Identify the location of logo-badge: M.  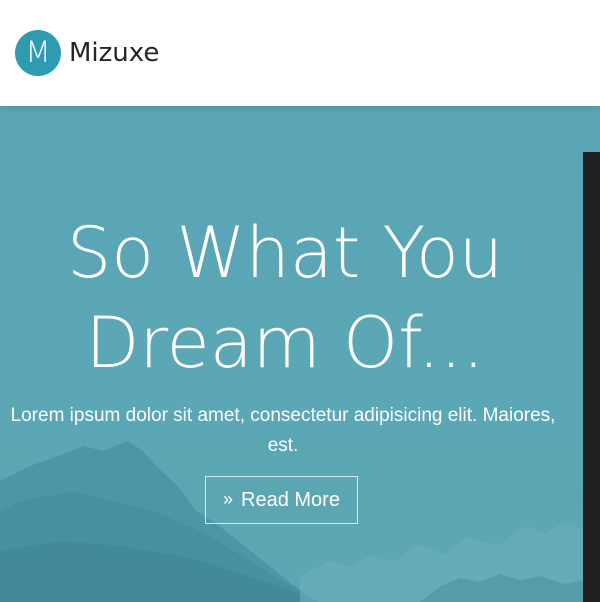
(38, 53).